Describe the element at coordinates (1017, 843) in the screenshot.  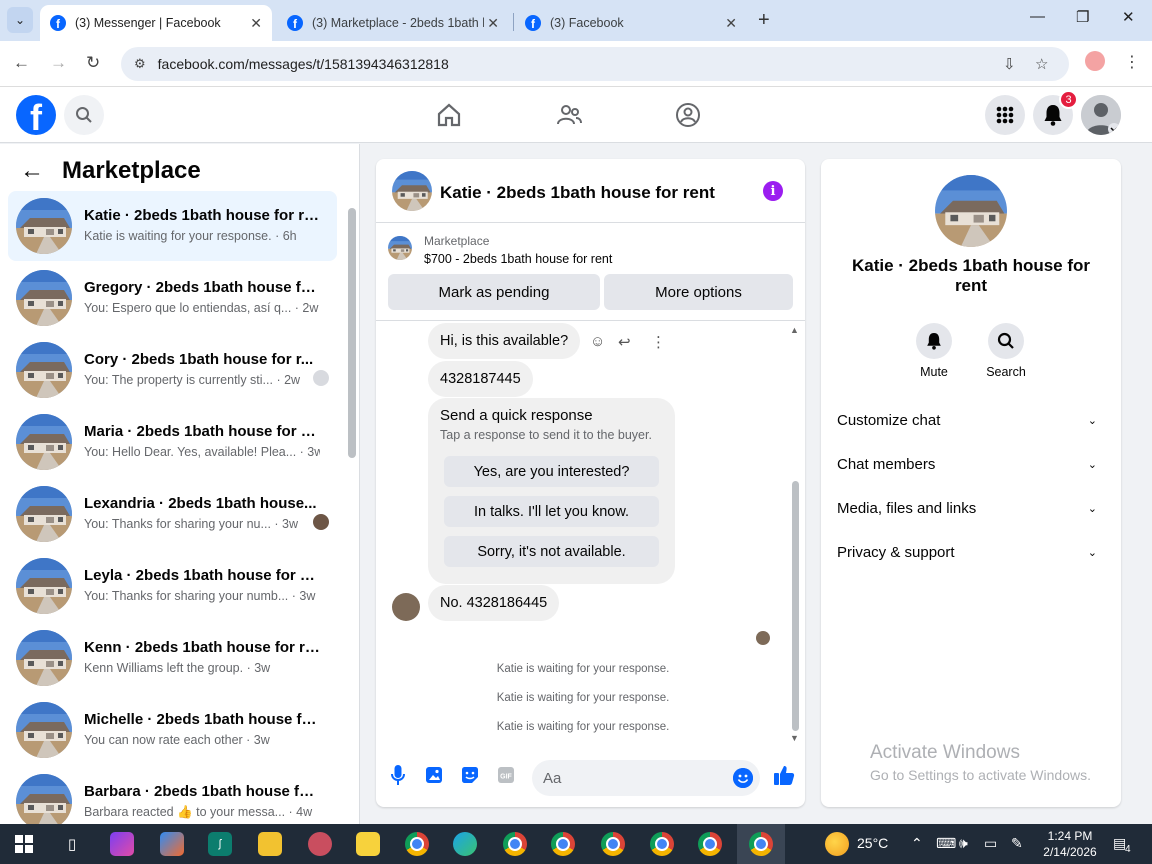
I see `pen-icon: ✎` at that location.